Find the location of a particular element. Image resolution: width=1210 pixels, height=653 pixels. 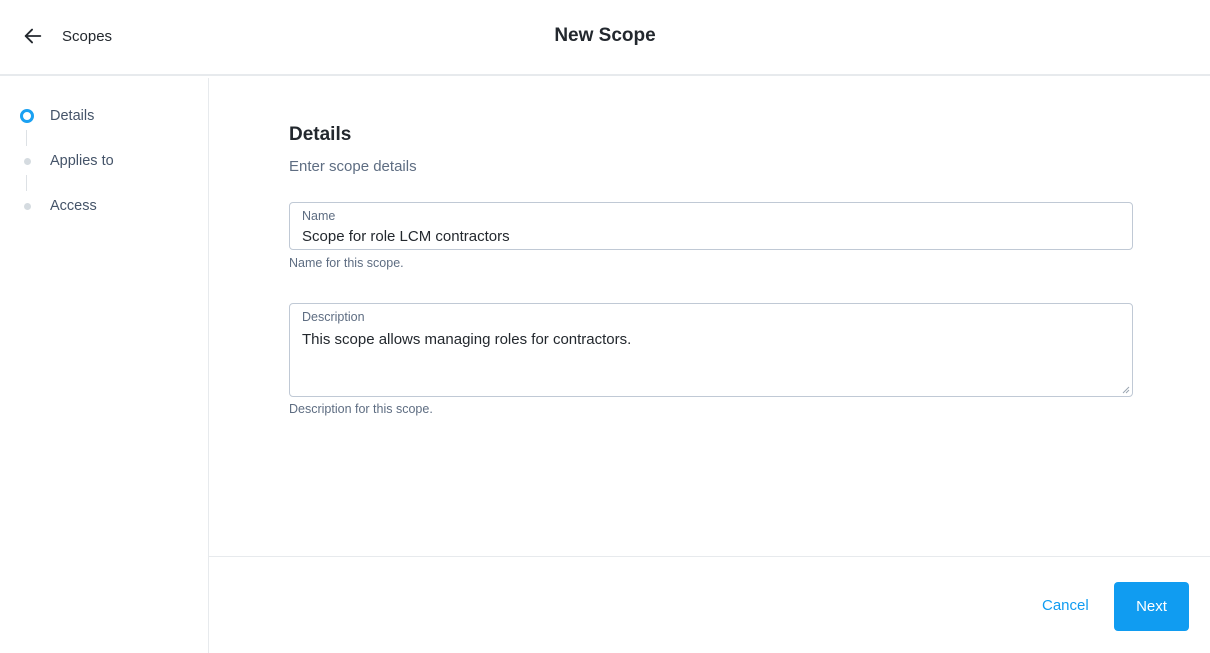

step-details: Details is located at coordinates (100, 116).